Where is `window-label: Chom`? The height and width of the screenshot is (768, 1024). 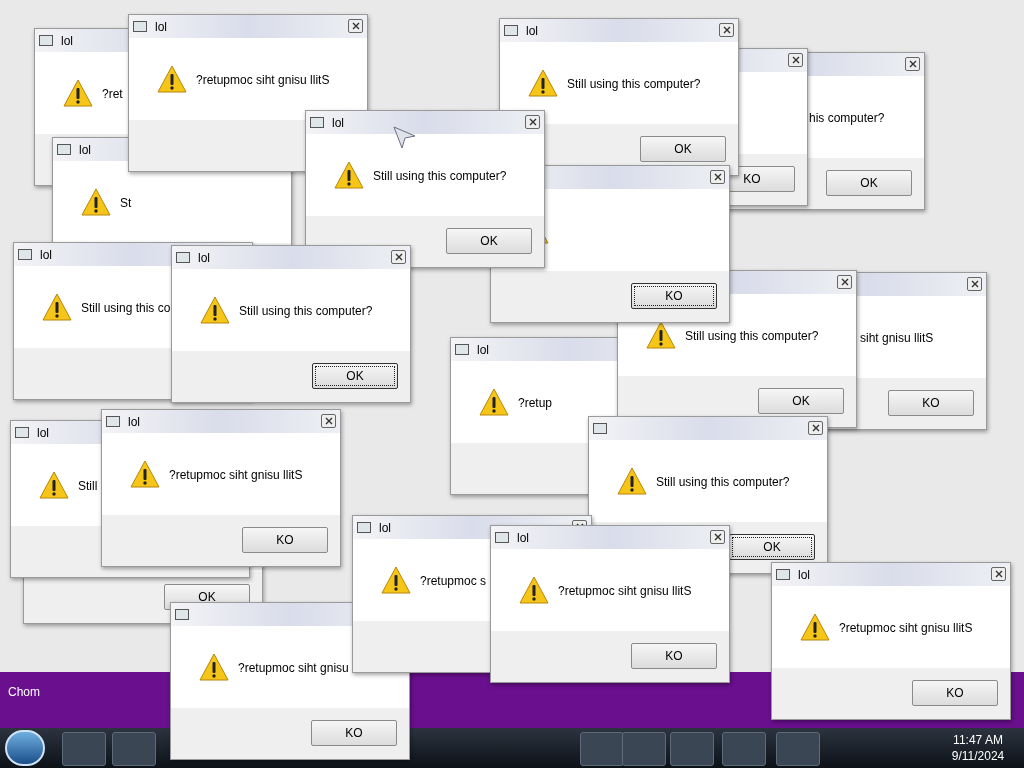 window-label: Chom is located at coordinates (24, 692).